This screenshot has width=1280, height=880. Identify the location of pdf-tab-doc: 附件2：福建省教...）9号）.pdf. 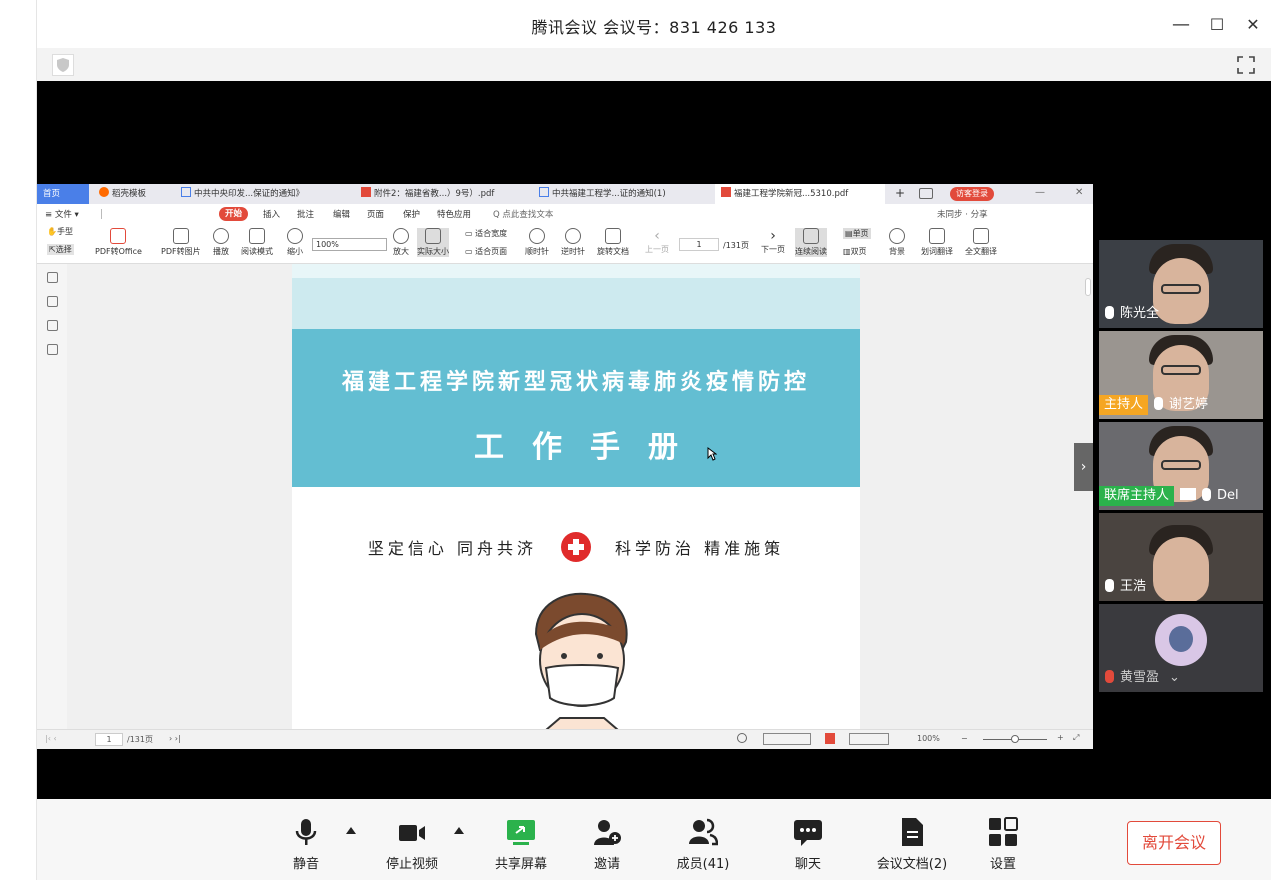
(444, 194).